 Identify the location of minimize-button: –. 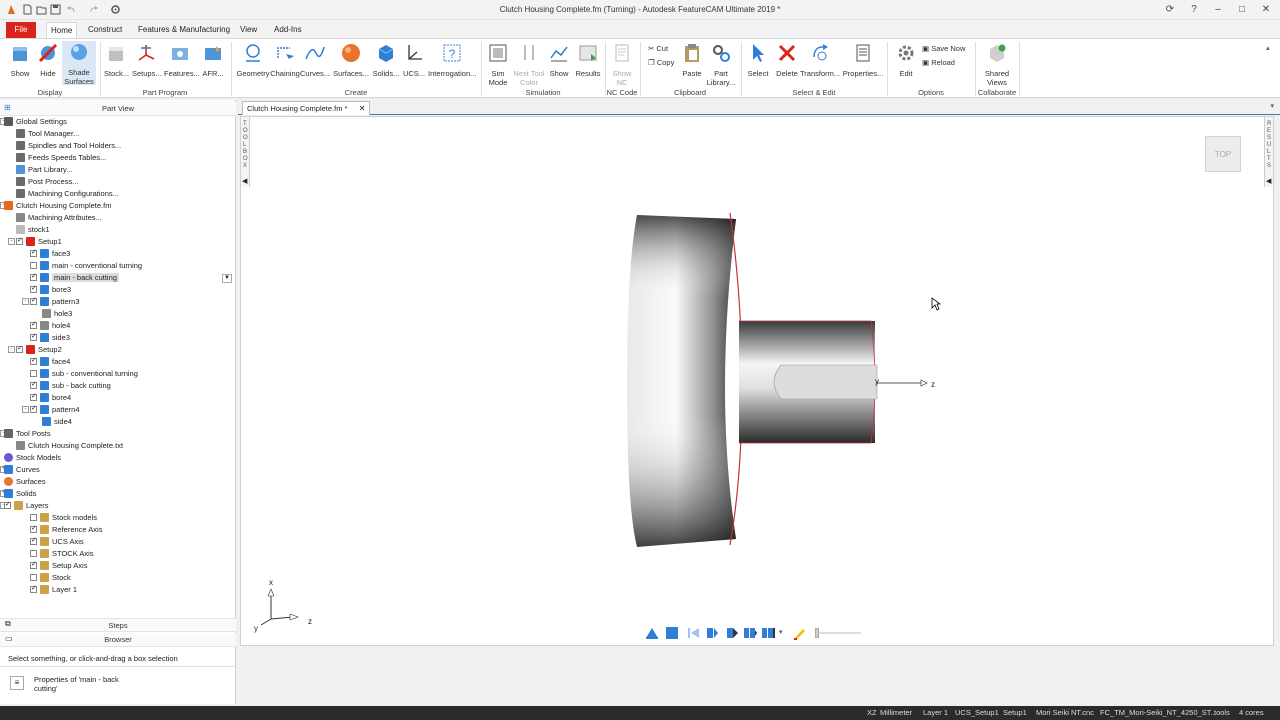
(1218, 10).